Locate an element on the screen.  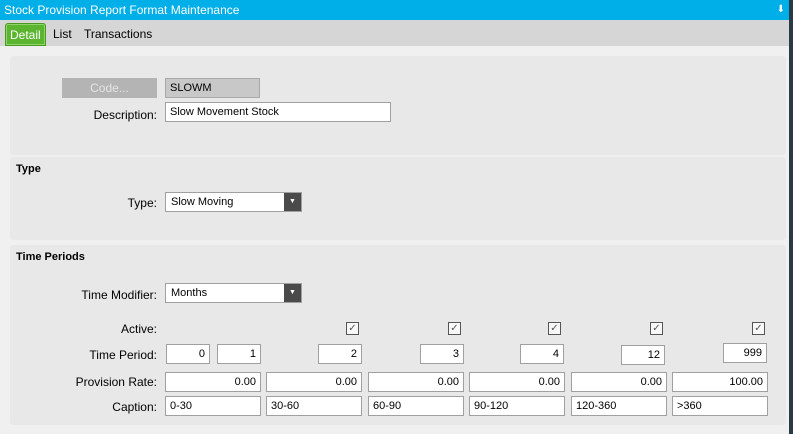
tab-bar: Detail List Transactions is located at coordinates (394, 33).